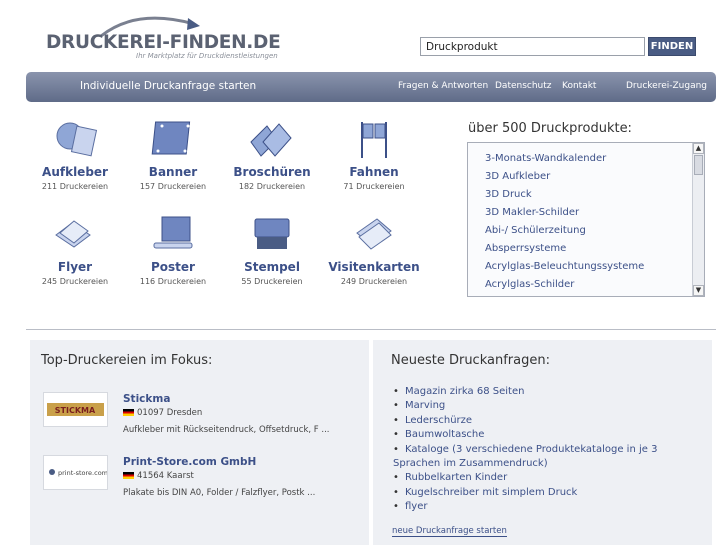 Image resolution: width=727 pixels, height=545 pixels. I want to click on sticker-icon, so click(75, 139).